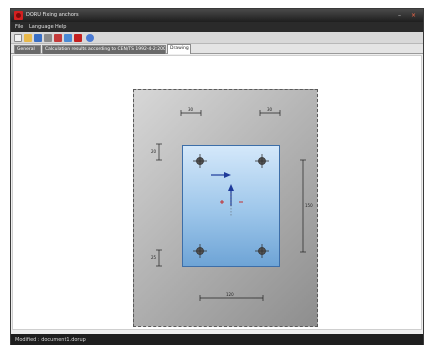  Describe the element at coordinates (399, 15) in the screenshot. I see `minimize-button: –` at that location.